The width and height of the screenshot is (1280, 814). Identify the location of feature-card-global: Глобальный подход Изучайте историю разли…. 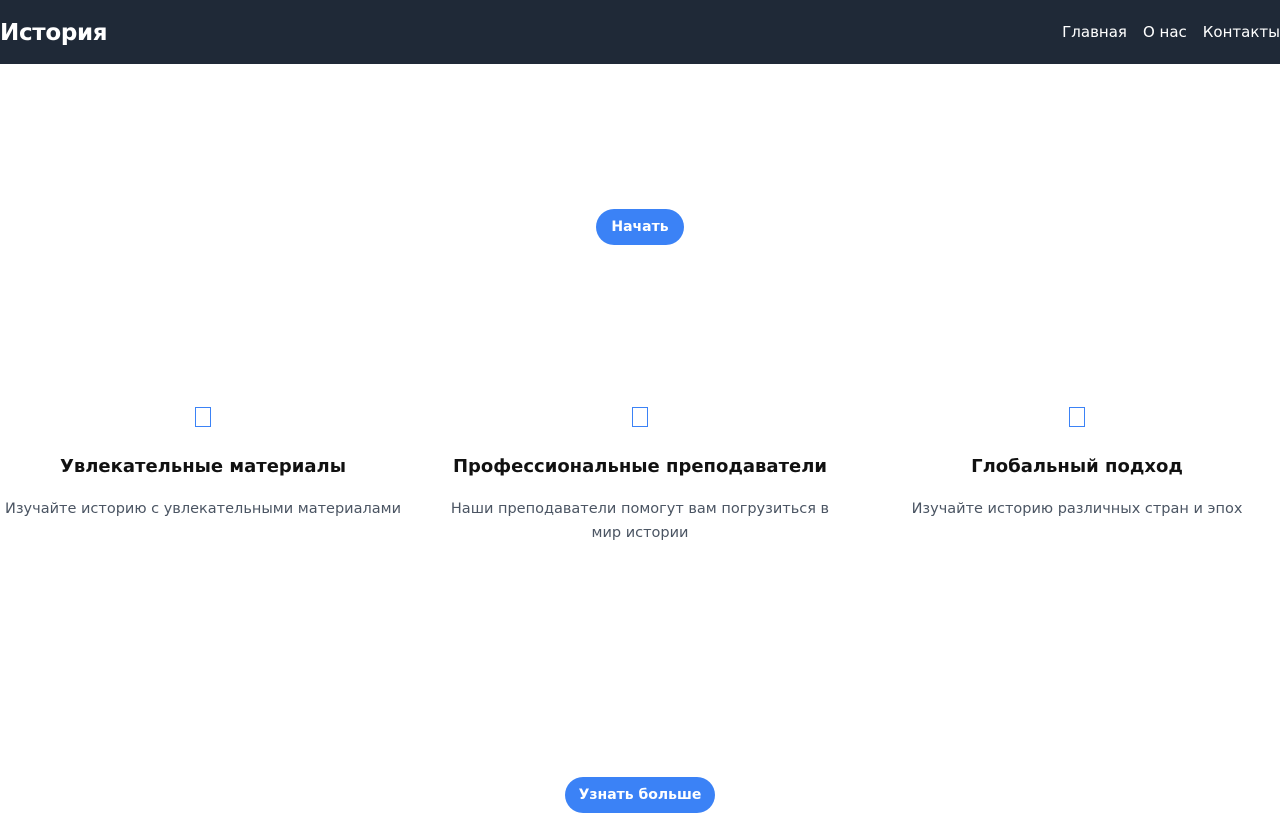
(1073, 462).